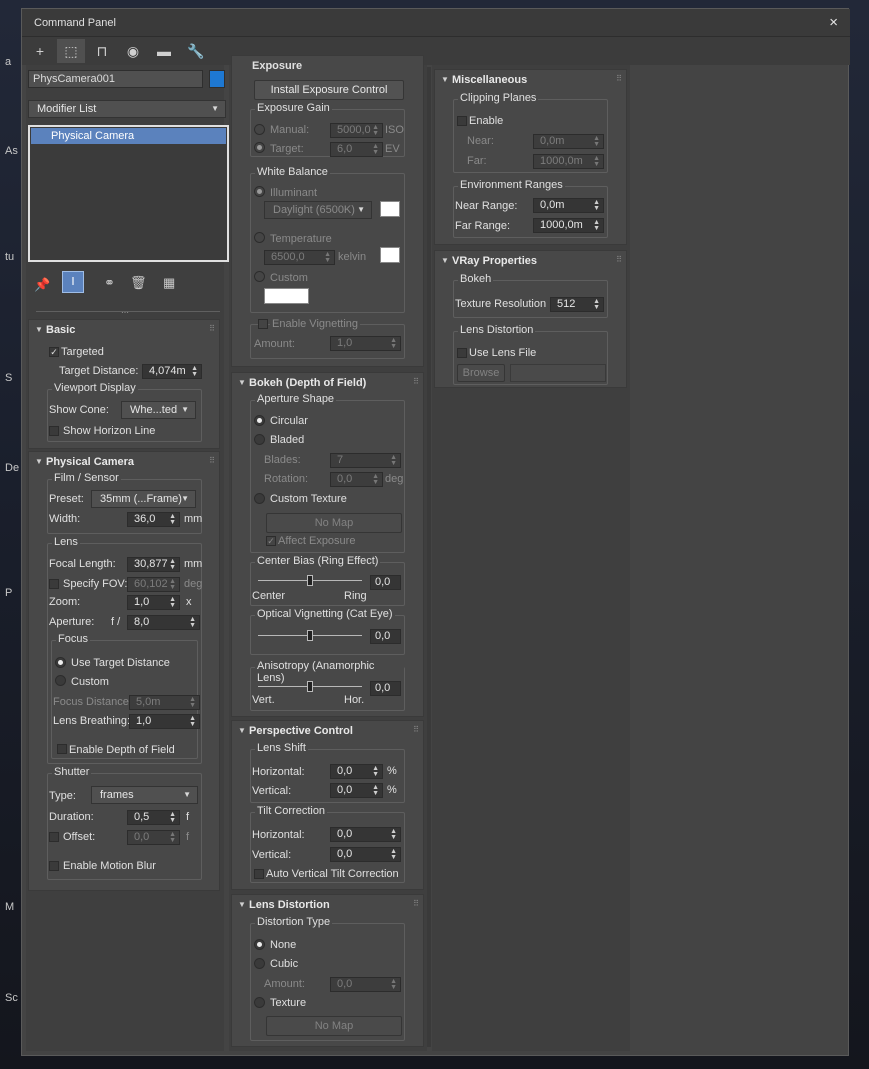  Describe the element at coordinates (310, 635) in the screenshot. I see `optical-vignetting-slider-thumb` at that location.